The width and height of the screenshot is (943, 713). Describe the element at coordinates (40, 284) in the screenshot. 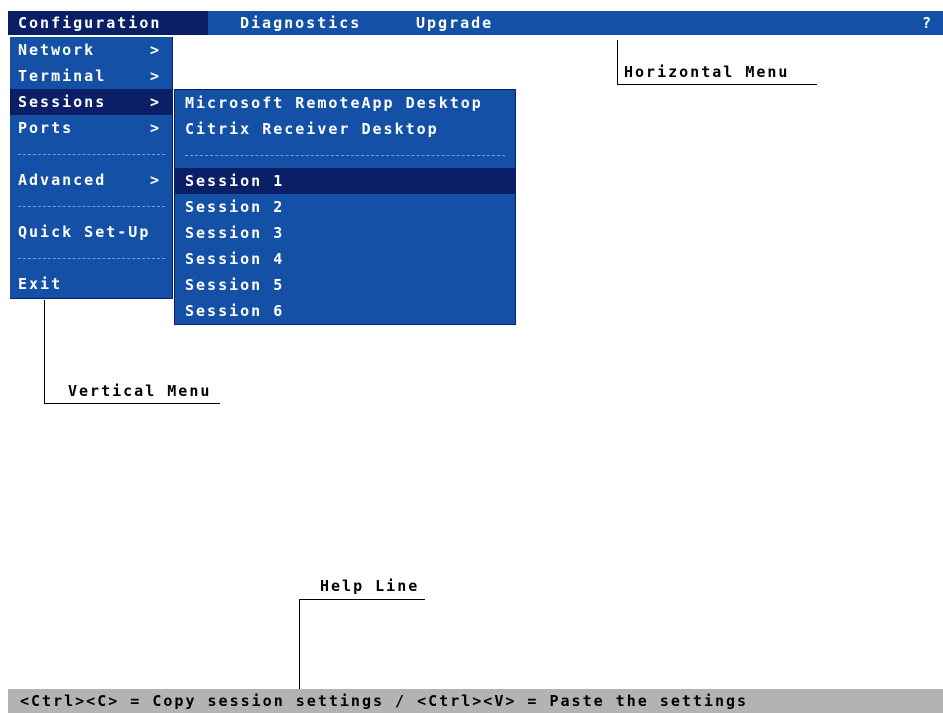

I see `vmenu-item-label: Exit` at that location.